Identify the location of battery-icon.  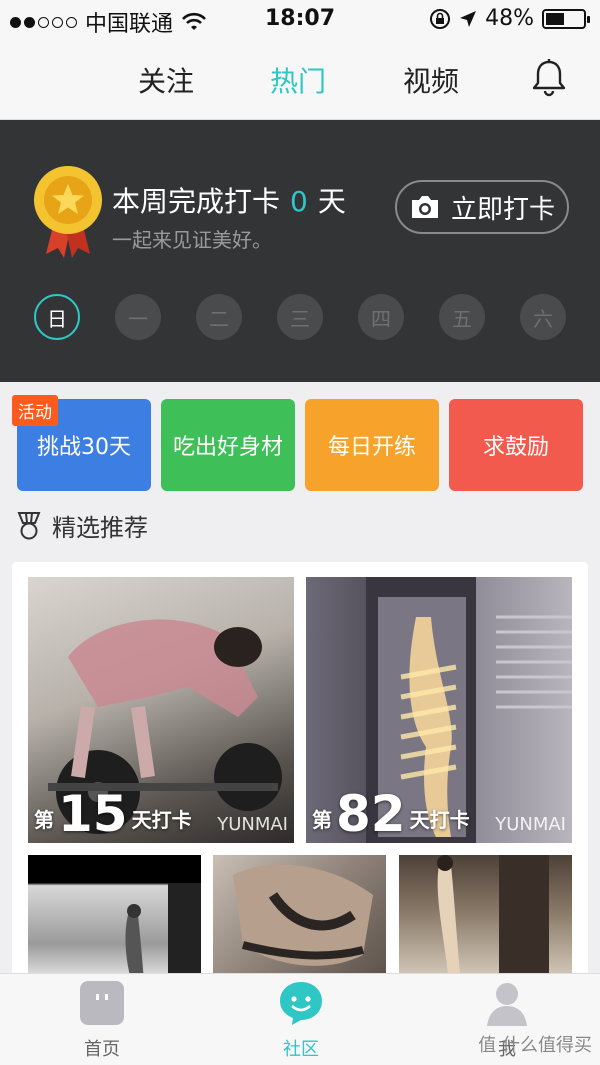
(566, 18).